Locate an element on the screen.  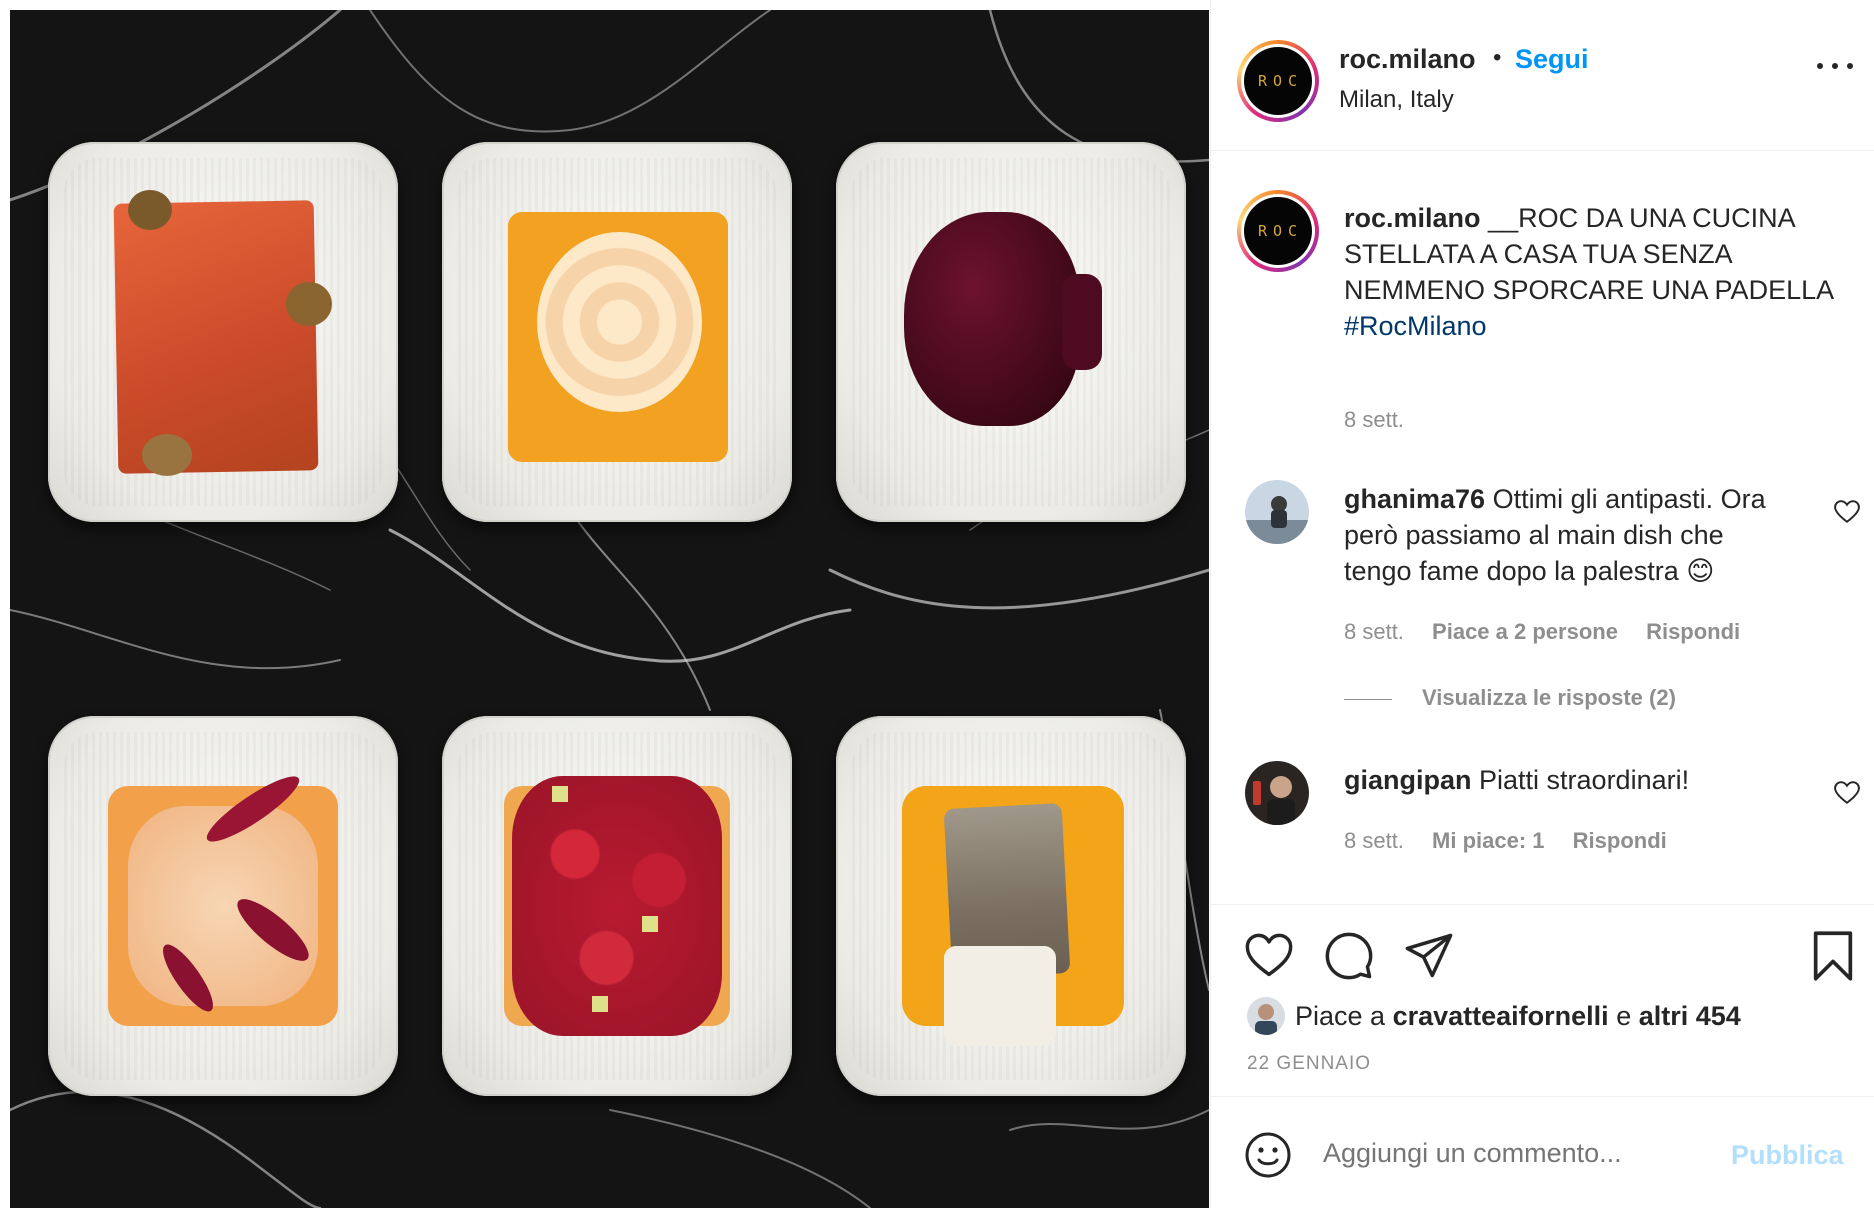
caption-time: 8 sett. is located at coordinates (1374, 420).